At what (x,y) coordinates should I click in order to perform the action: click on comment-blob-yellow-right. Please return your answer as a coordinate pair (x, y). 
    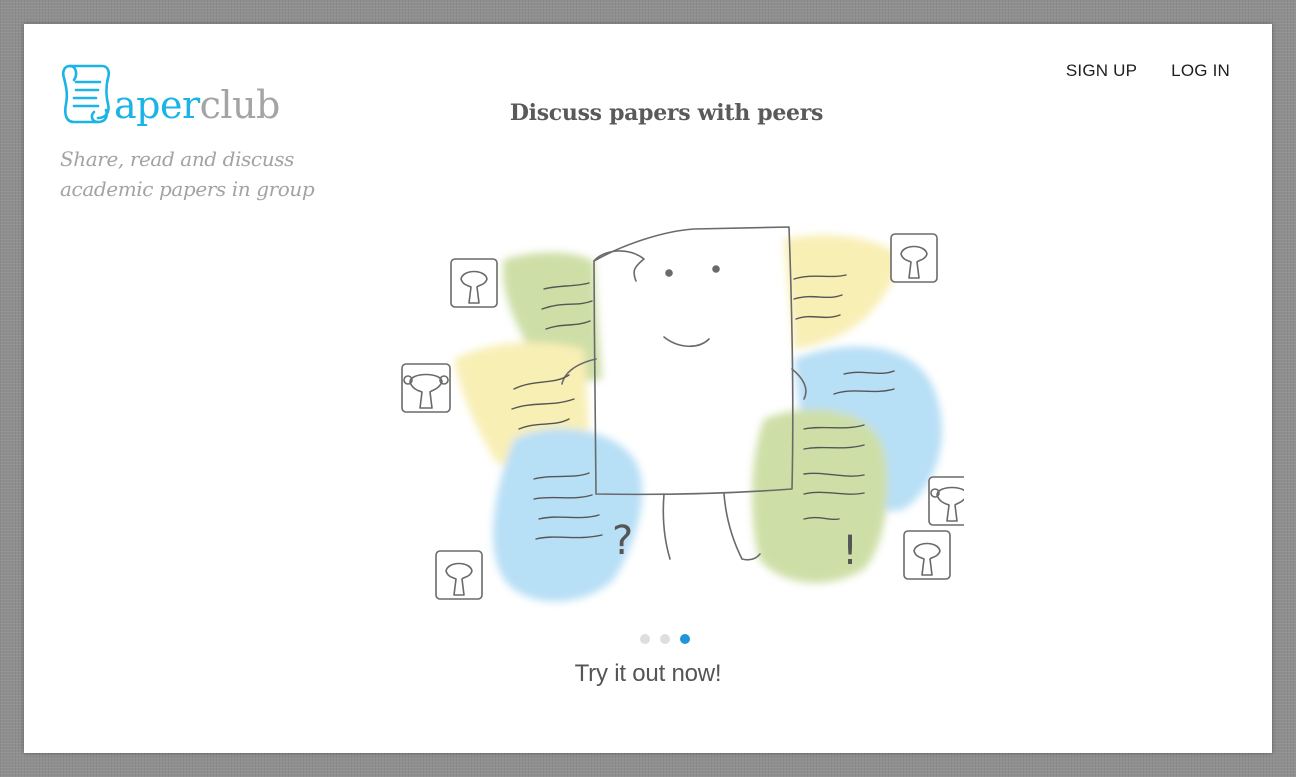
    Looking at the image, I should click on (844, 292).